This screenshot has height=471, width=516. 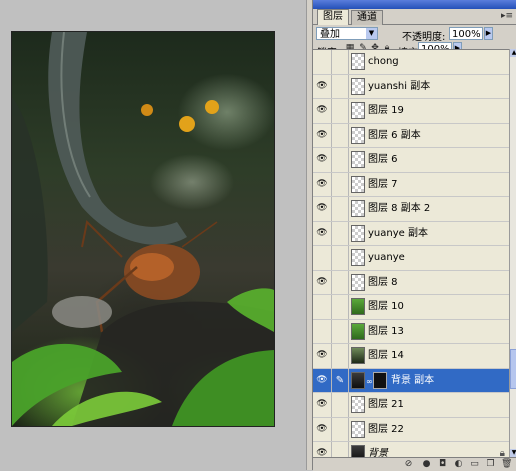 What do you see at coordinates (414, 4) in the screenshot?
I see `panel-title-bar` at bounding box center [414, 4].